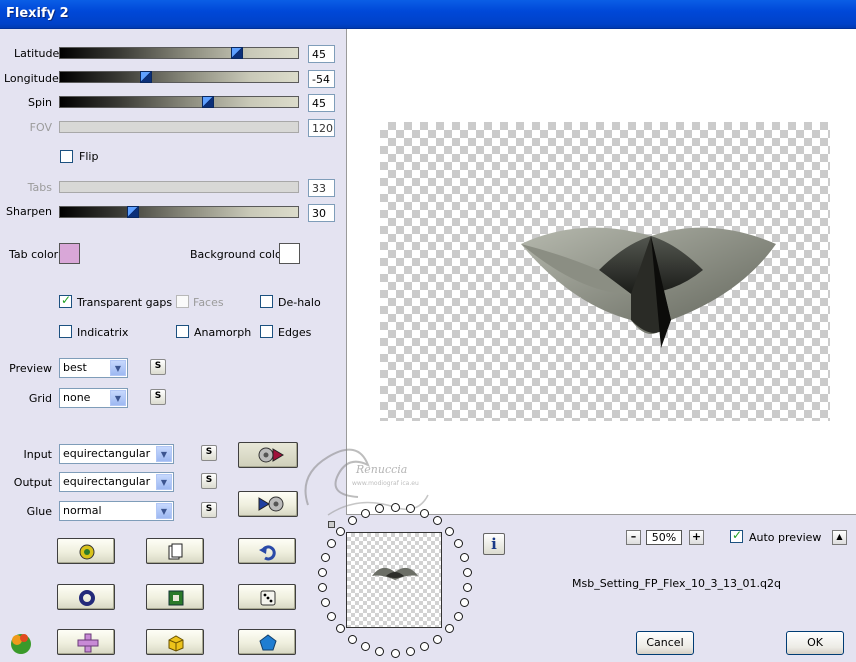 This screenshot has height=662, width=856. Describe the element at coordinates (179, 212) in the screenshot. I see `sharpen-slider` at that location.